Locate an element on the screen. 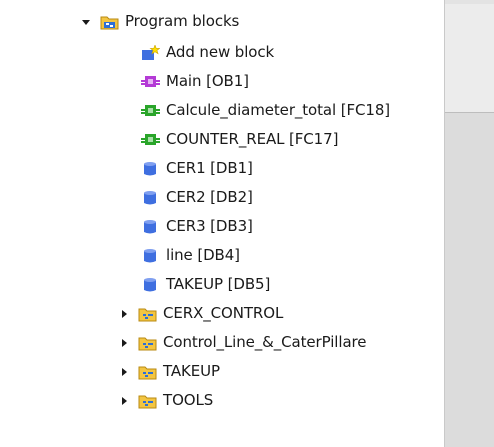 The height and width of the screenshot is (447, 494). organization-block-icon is located at coordinates (150, 82).